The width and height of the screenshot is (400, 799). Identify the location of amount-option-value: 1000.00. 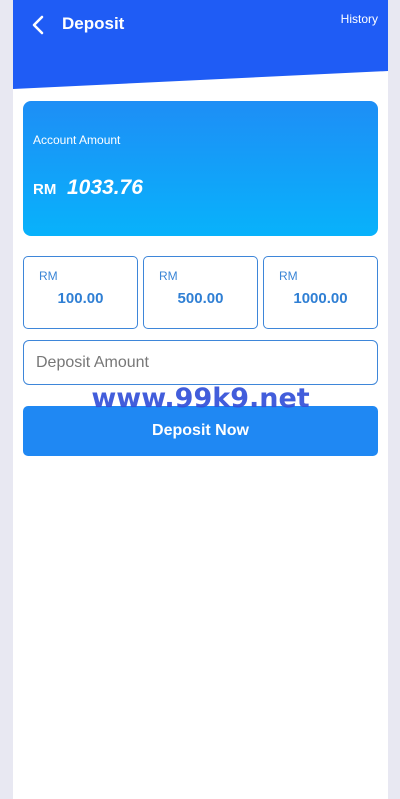
(320, 298).